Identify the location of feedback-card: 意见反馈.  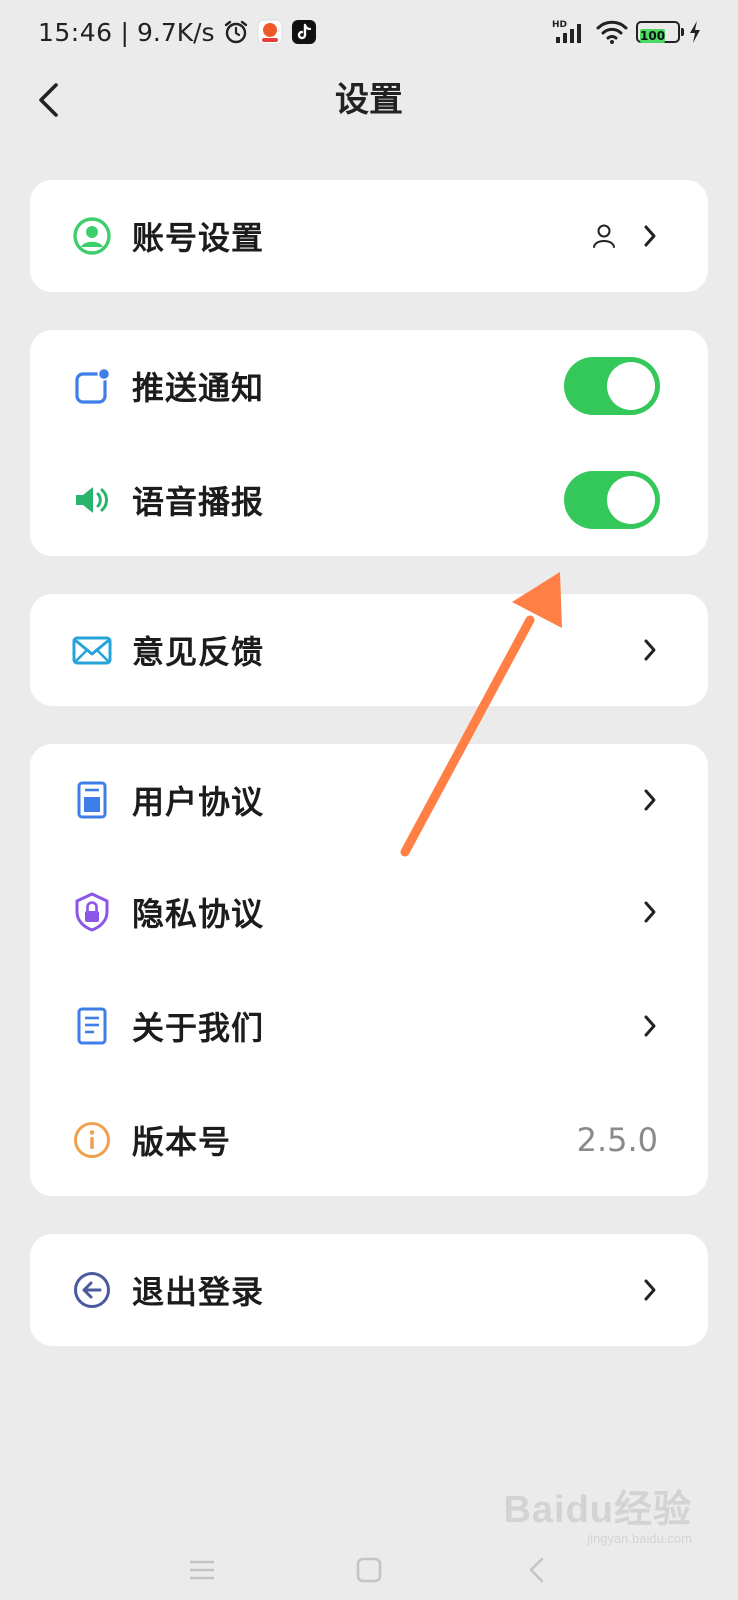
(369, 650).